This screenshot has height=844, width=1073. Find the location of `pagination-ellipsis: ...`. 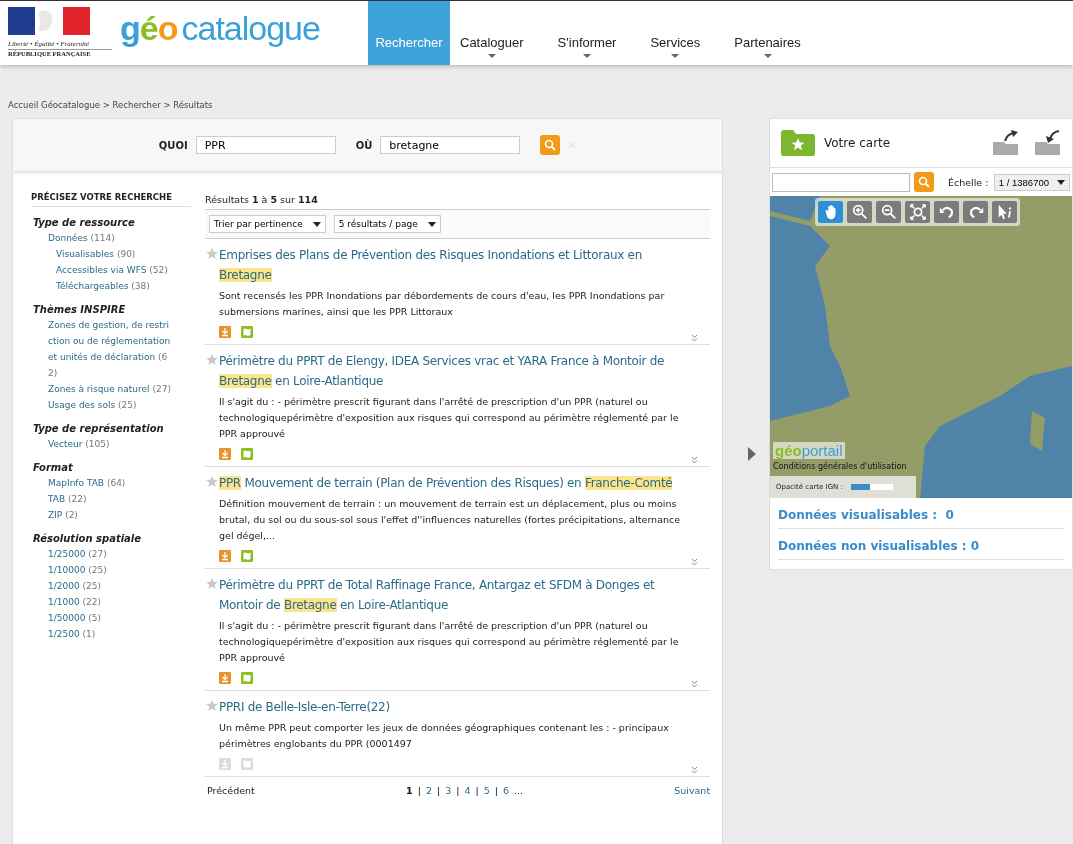

pagination-ellipsis: ... is located at coordinates (518, 790).